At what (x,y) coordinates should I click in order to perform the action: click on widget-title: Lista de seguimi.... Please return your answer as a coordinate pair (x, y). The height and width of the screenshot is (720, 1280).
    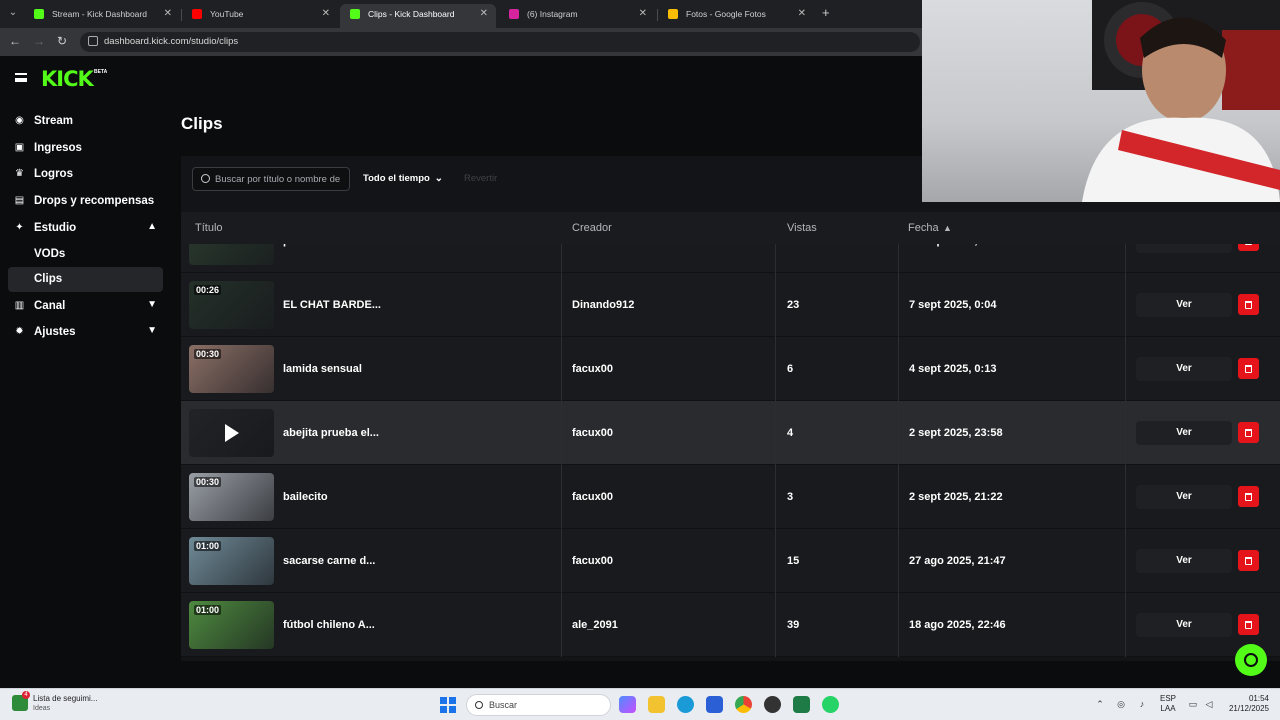
    Looking at the image, I should click on (65, 698).